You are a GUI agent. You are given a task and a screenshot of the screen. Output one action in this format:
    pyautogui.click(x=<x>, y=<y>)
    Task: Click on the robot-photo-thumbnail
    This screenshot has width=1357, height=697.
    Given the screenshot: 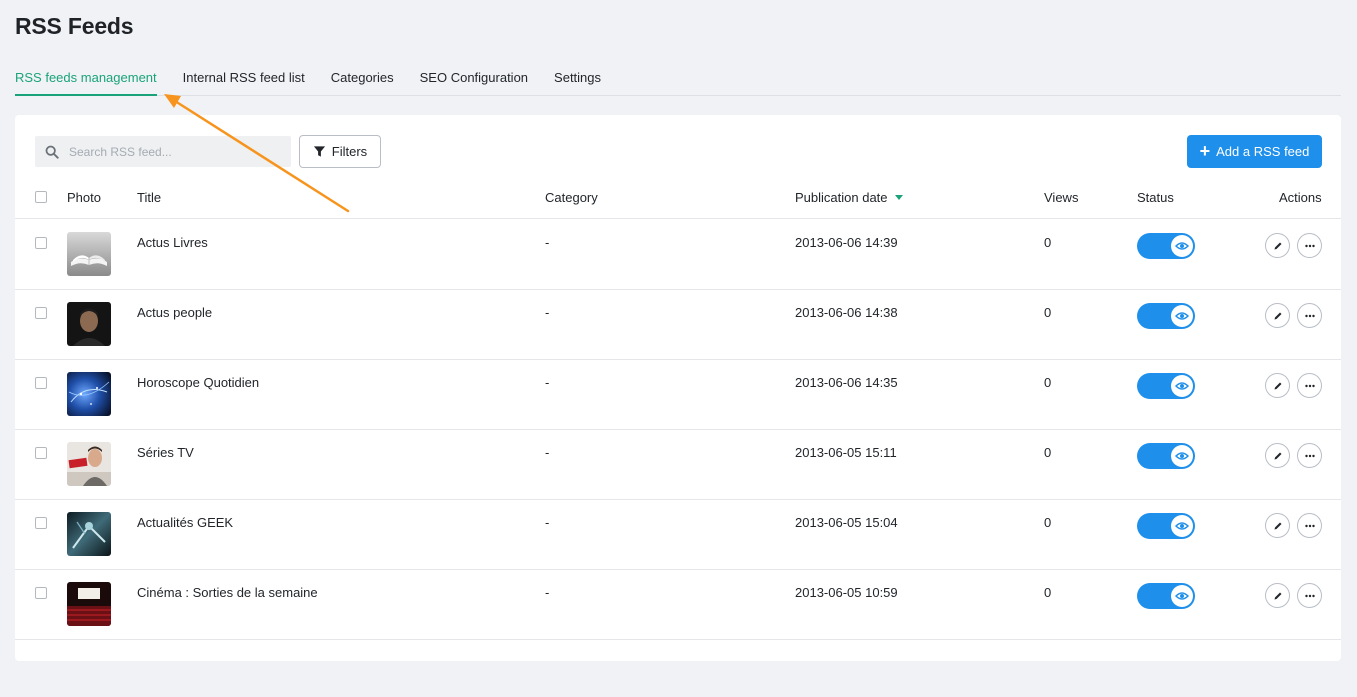 What is the action you would take?
    pyautogui.click(x=89, y=534)
    